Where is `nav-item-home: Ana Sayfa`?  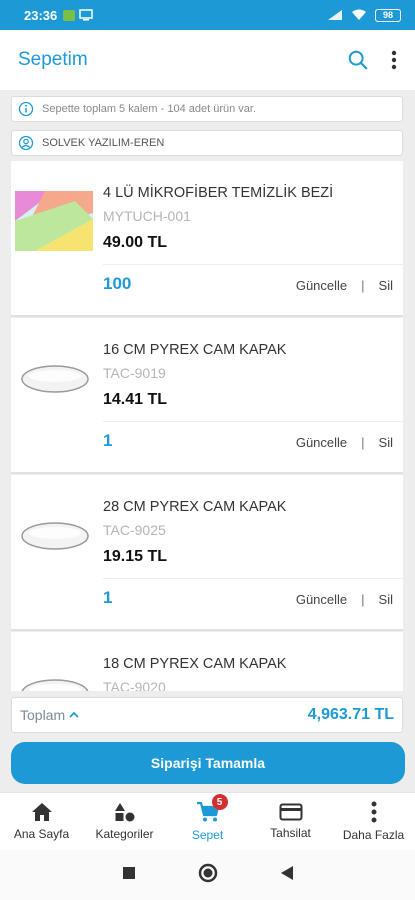
nav-item-home: Ana Sayfa is located at coordinates (41, 821).